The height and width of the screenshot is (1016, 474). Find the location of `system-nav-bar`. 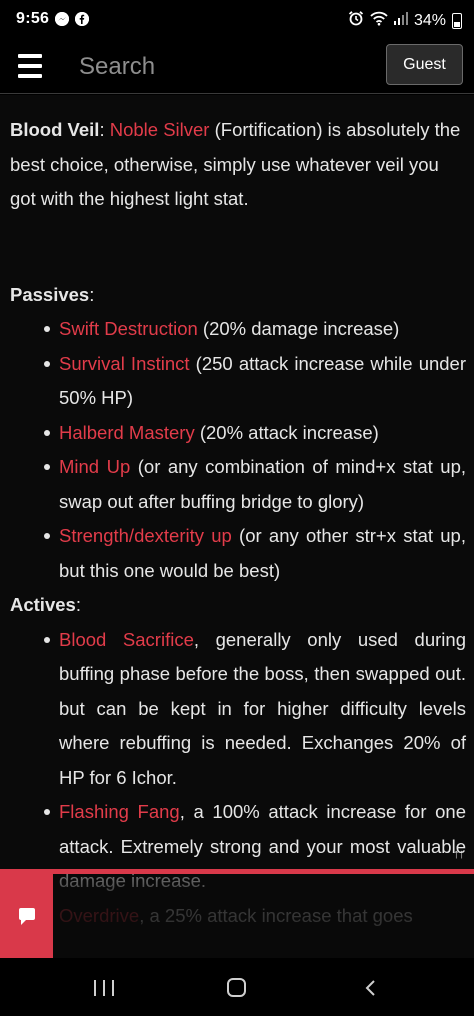

system-nav-bar is located at coordinates (237, 987).